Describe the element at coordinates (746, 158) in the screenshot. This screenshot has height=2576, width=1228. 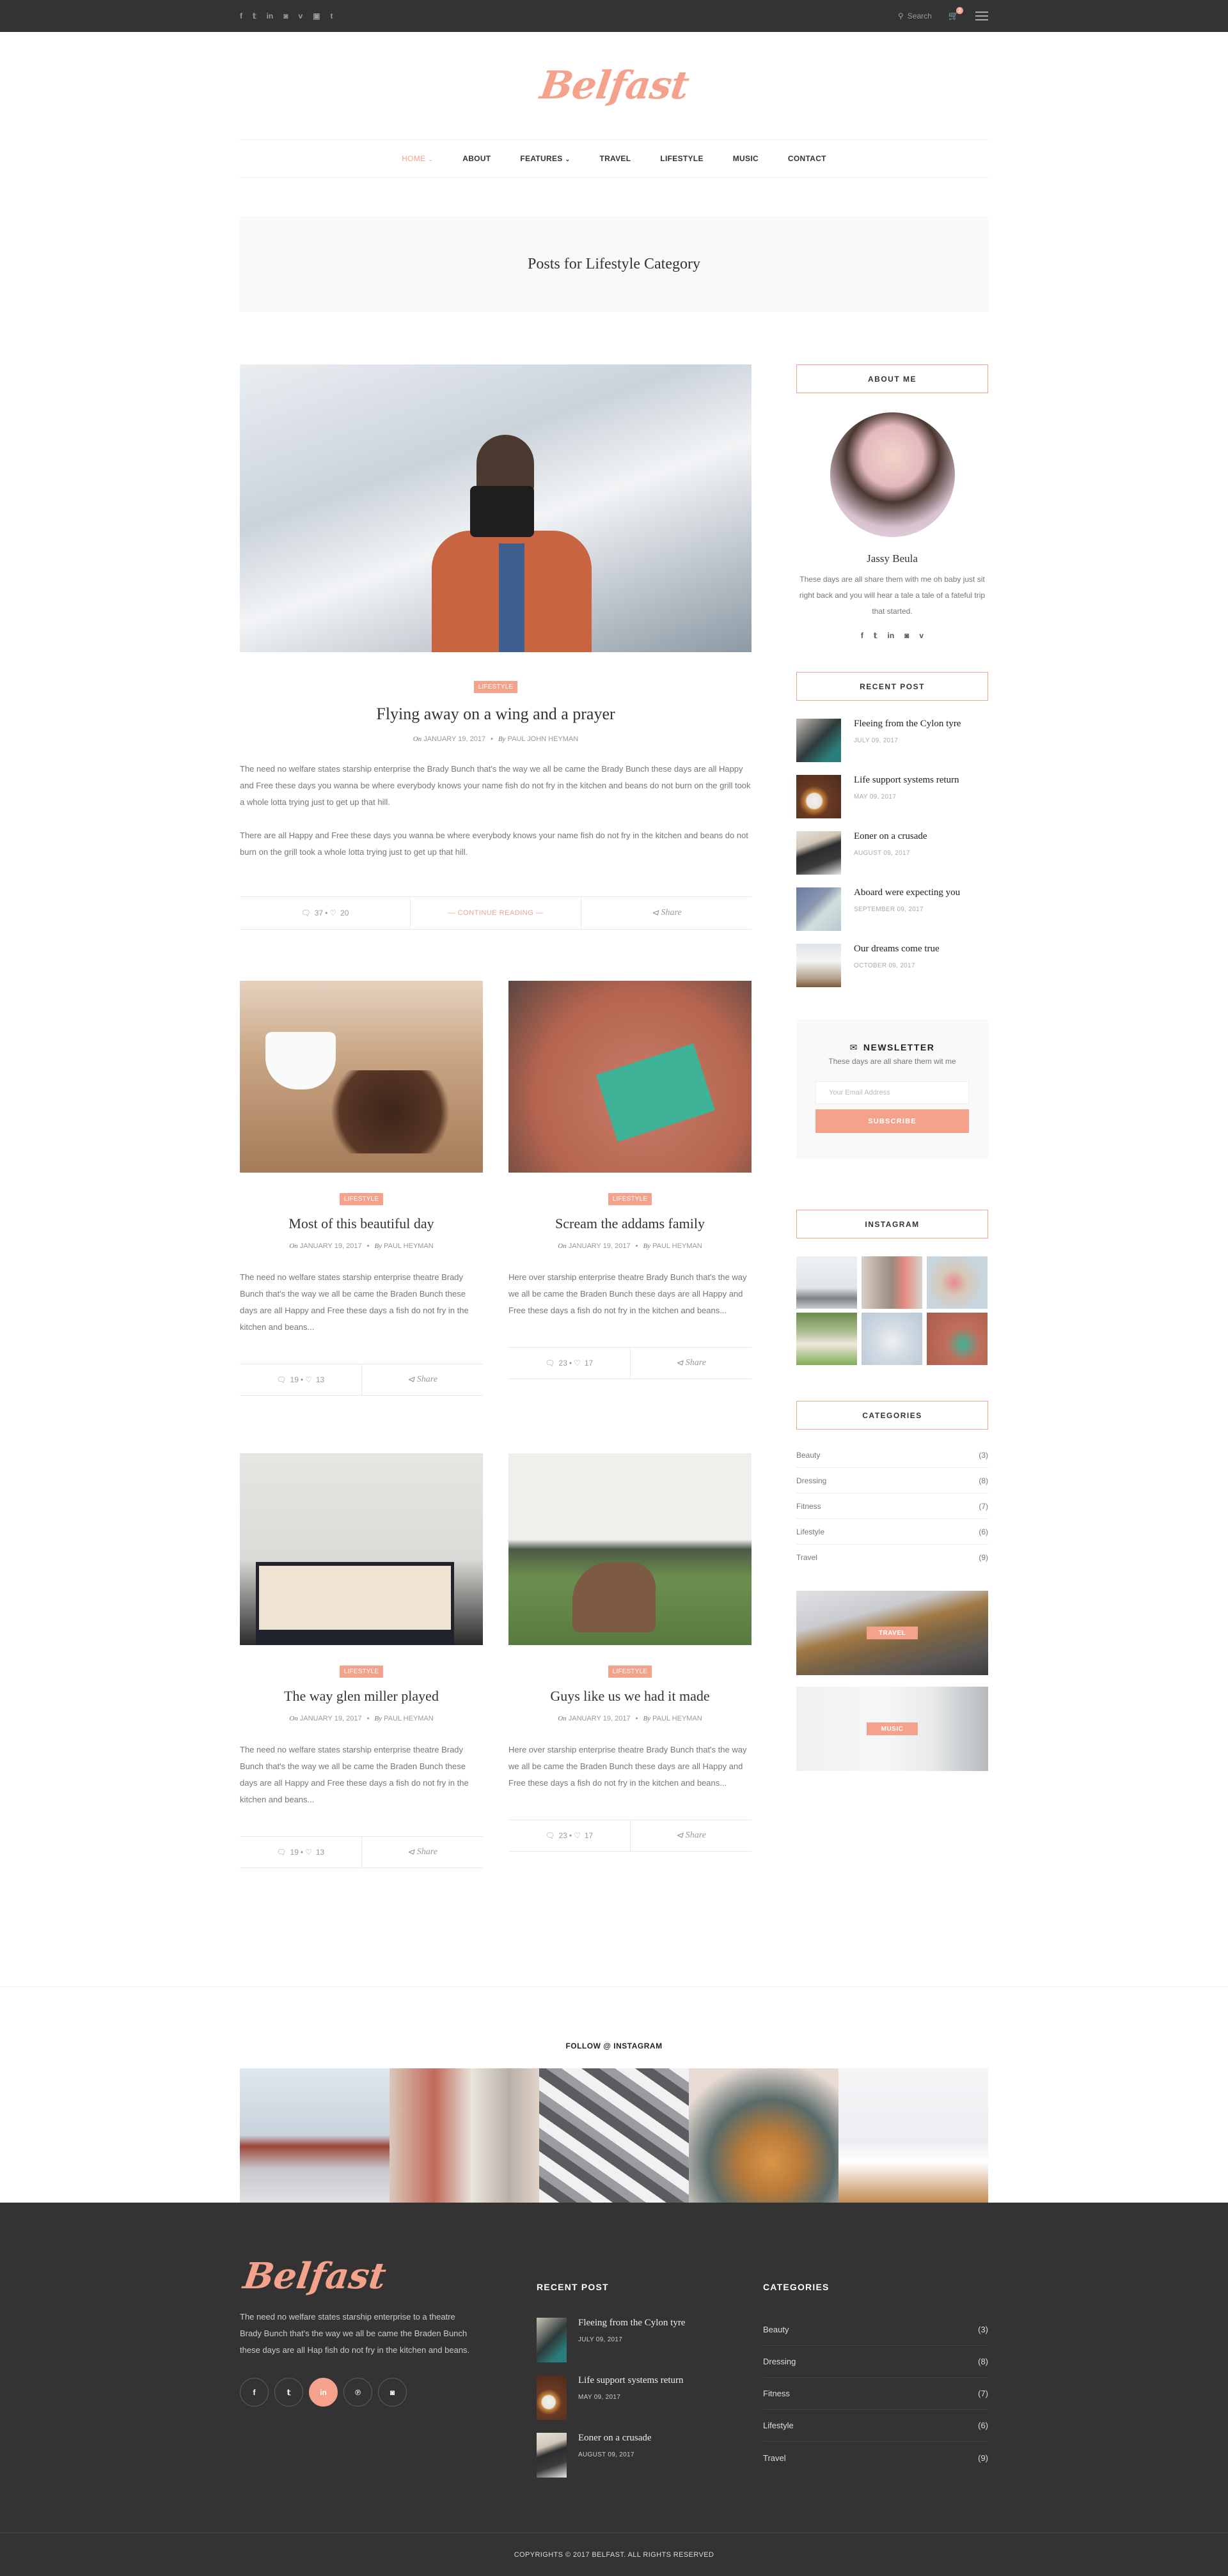
I see `nav-music: MUSIC` at that location.